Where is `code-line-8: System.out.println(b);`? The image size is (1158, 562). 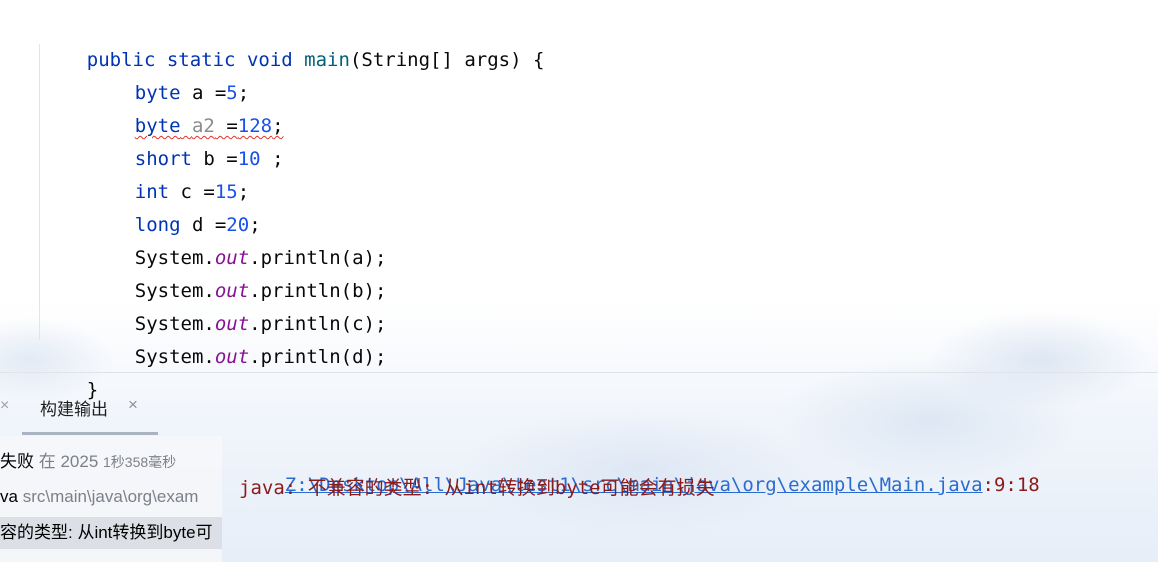
code-line-8: System.out.println(b); is located at coordinates (238, 272).